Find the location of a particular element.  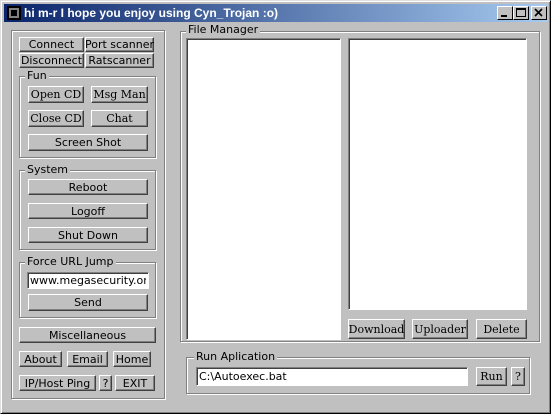

delete-button: Delete is located at coordinates (501, 329).